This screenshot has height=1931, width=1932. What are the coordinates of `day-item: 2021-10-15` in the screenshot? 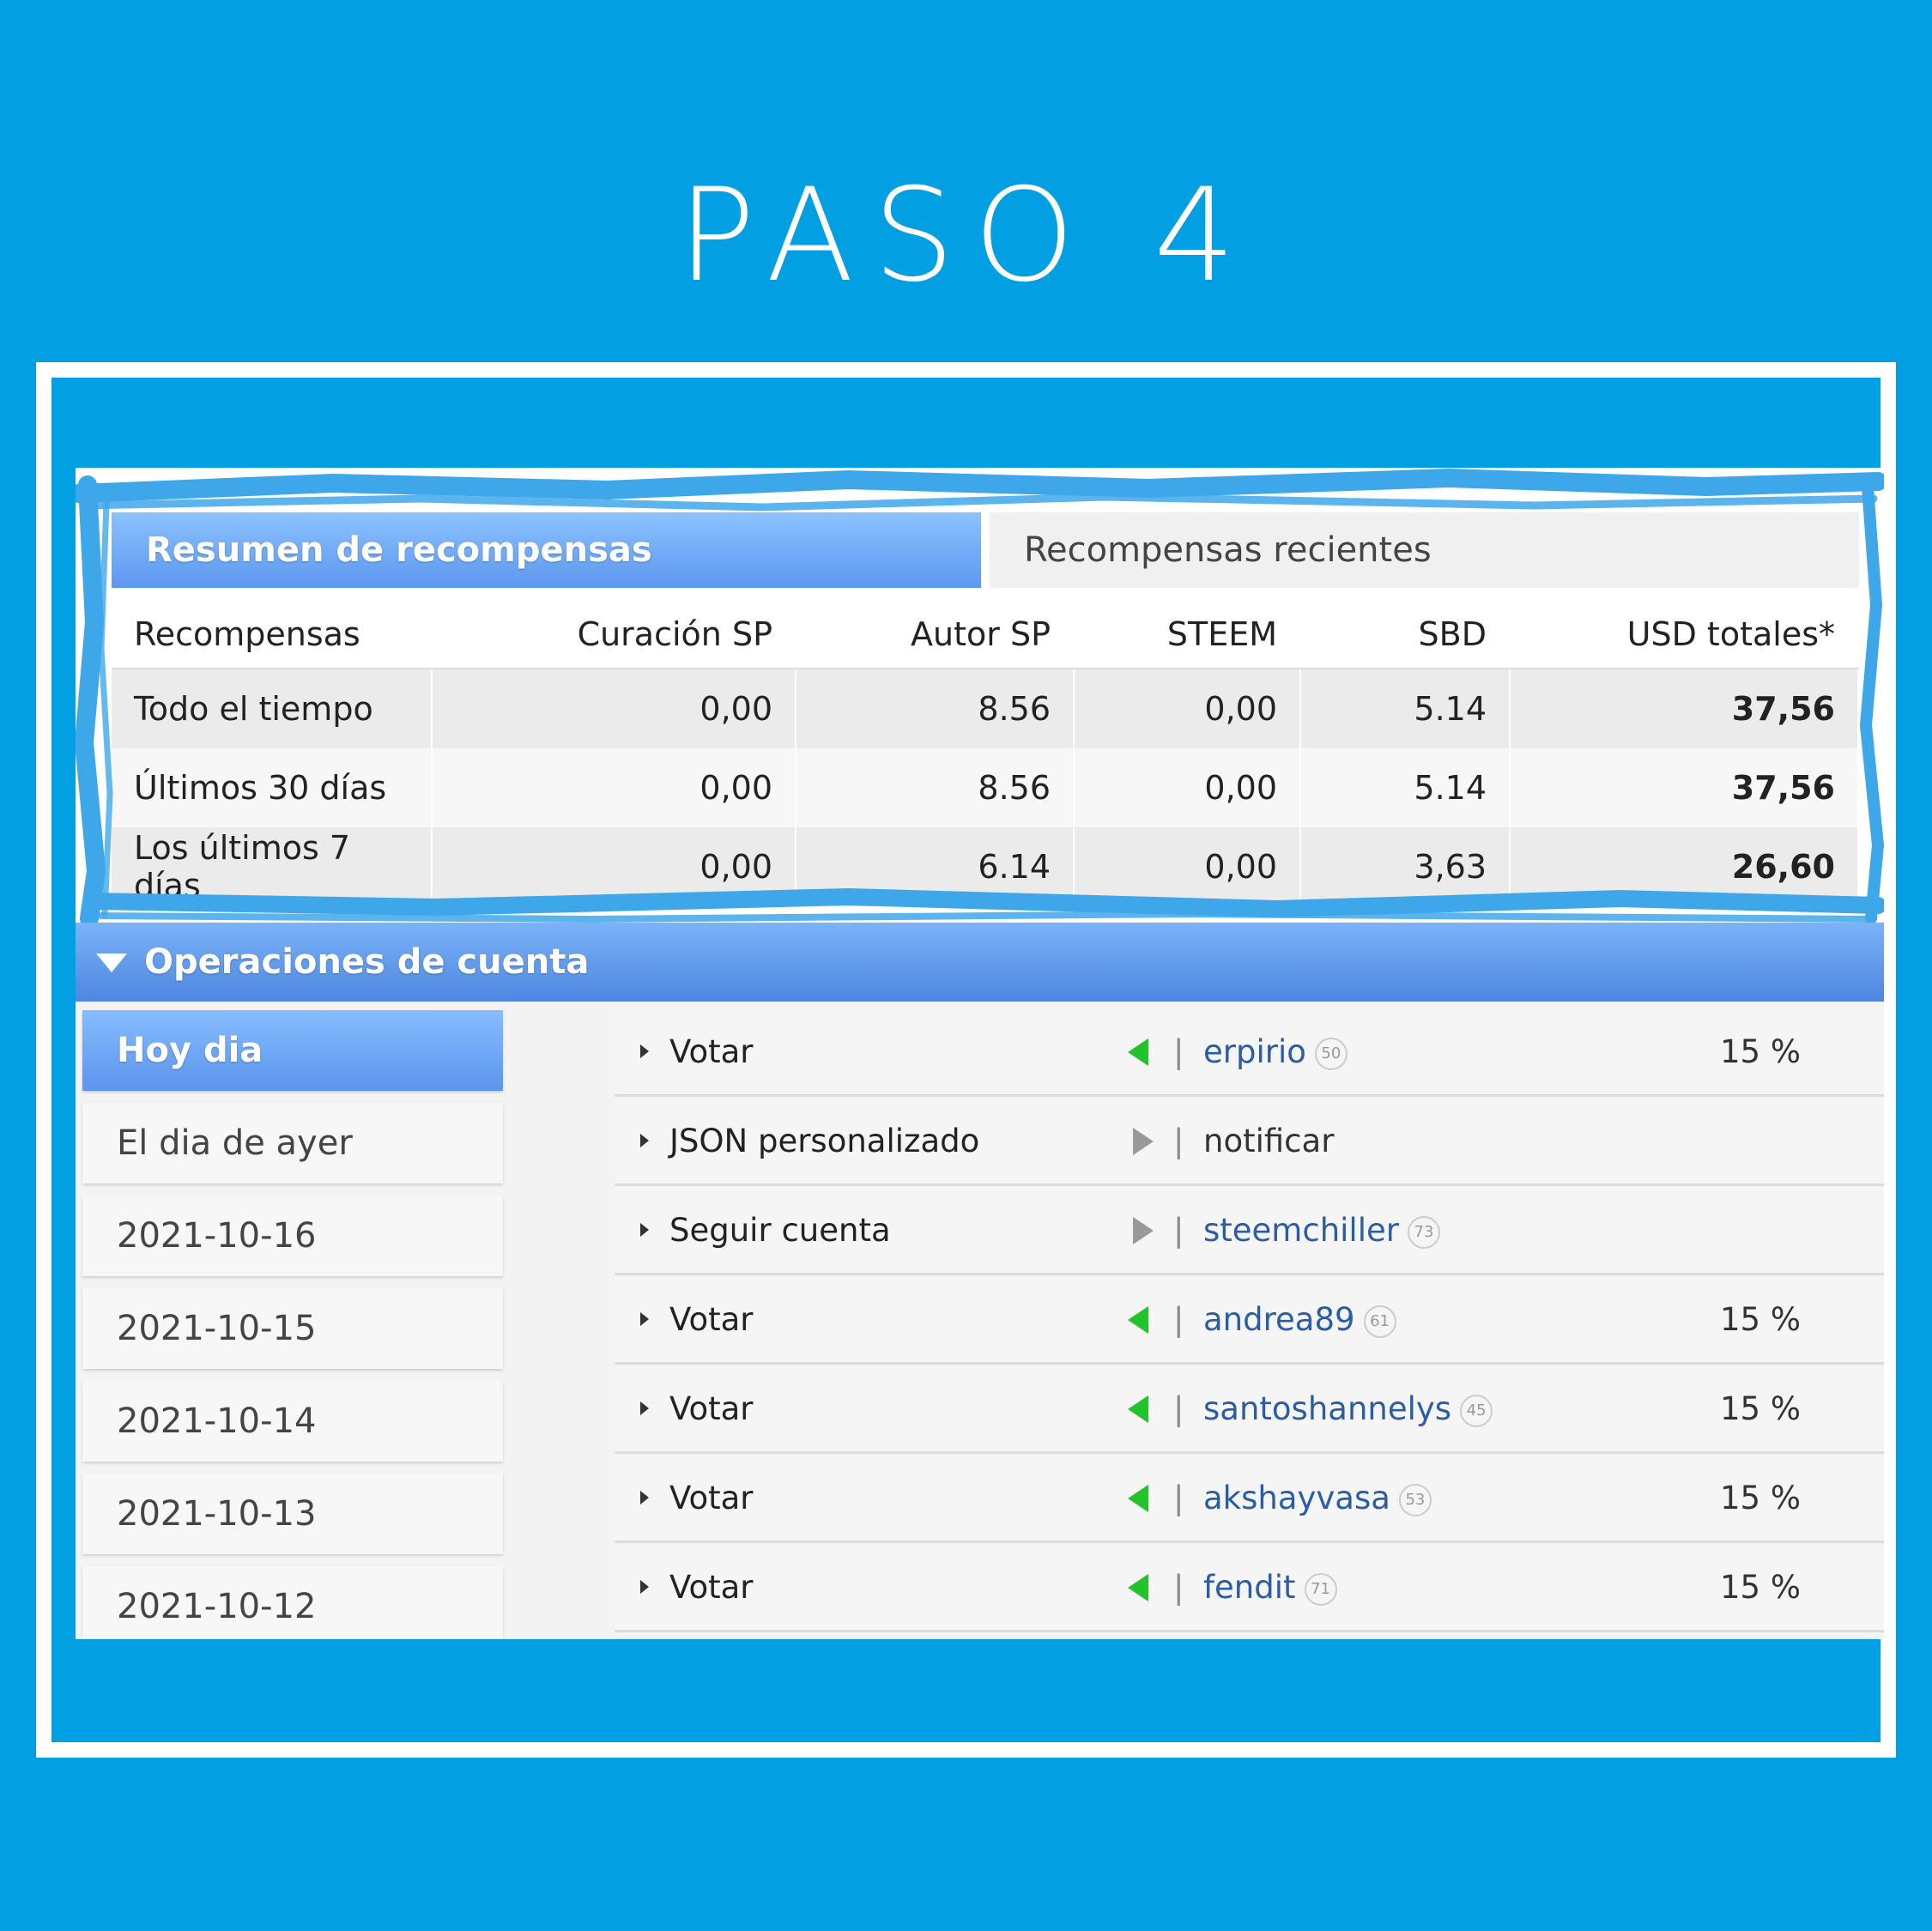 It's located at (292, 1328).